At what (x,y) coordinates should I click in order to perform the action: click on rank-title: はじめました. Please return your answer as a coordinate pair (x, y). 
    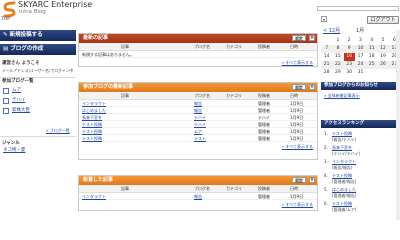
    Looking at the image, I should click on (344, 190).